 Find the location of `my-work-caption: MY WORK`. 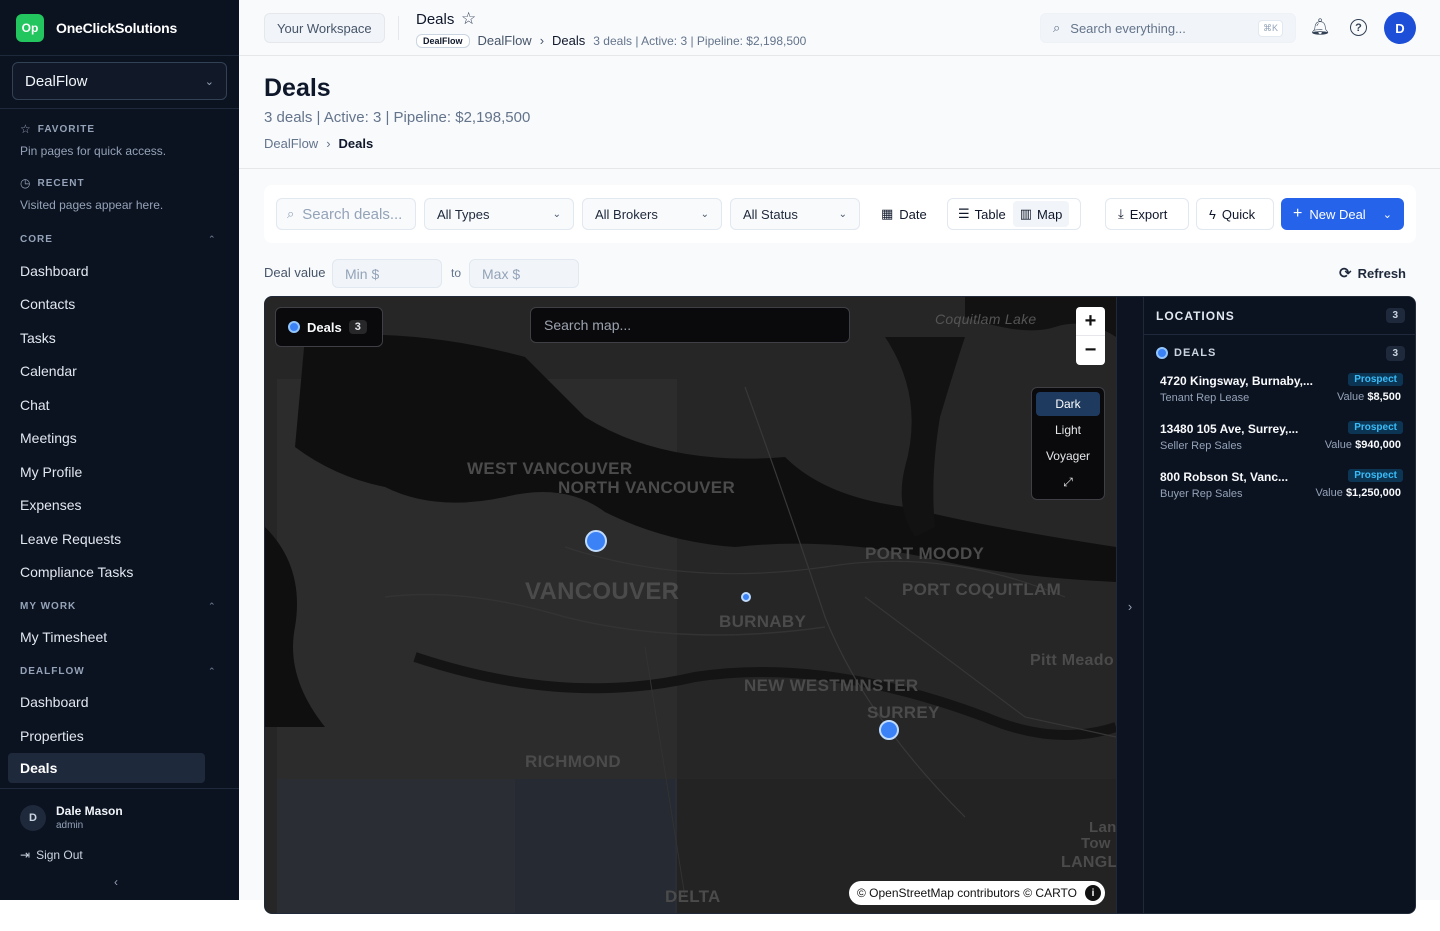

my-work-caption: MY WORK is located at coordinates (48, 606).